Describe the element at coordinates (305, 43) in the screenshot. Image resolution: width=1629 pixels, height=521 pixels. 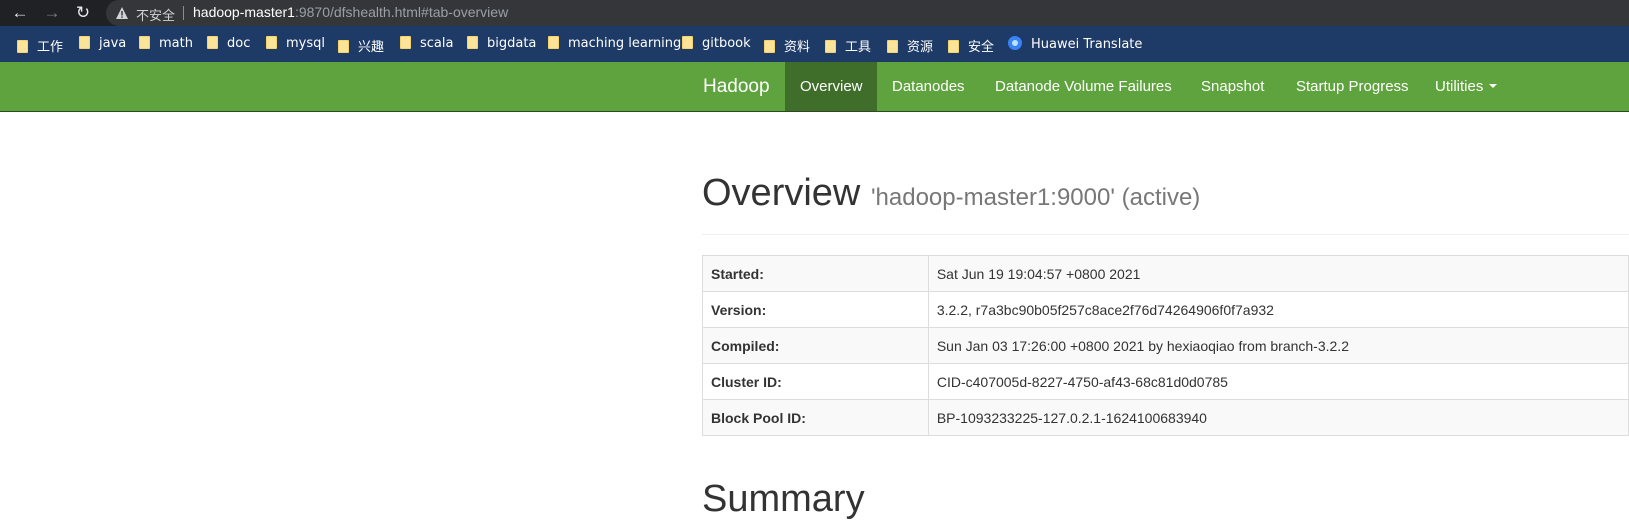
I see `bookmark-label: mysql` at that location.